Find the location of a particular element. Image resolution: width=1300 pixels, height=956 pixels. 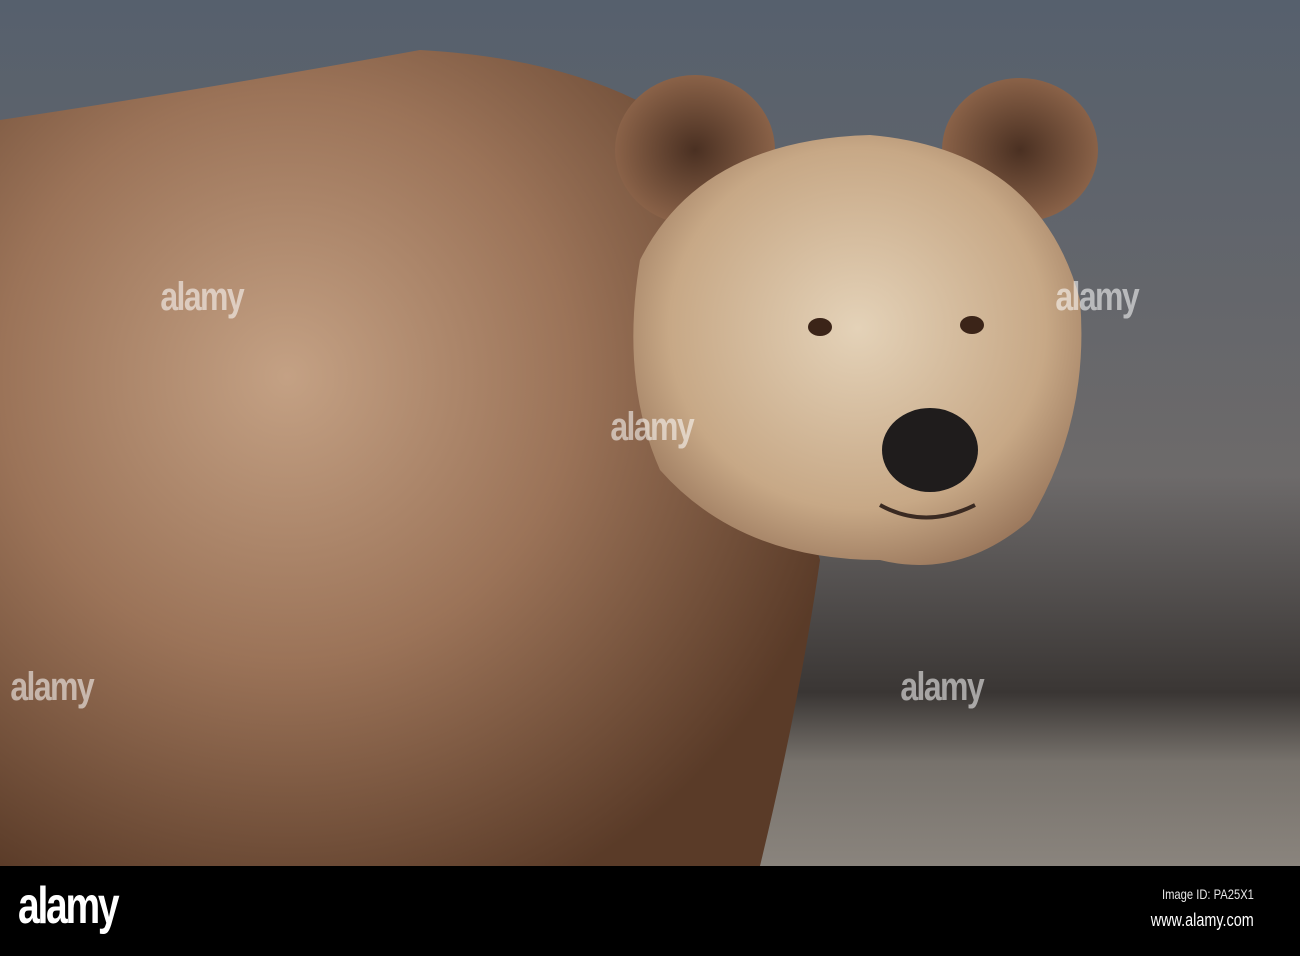

alamy-logo: alamy is located at coordinates (69, 906).